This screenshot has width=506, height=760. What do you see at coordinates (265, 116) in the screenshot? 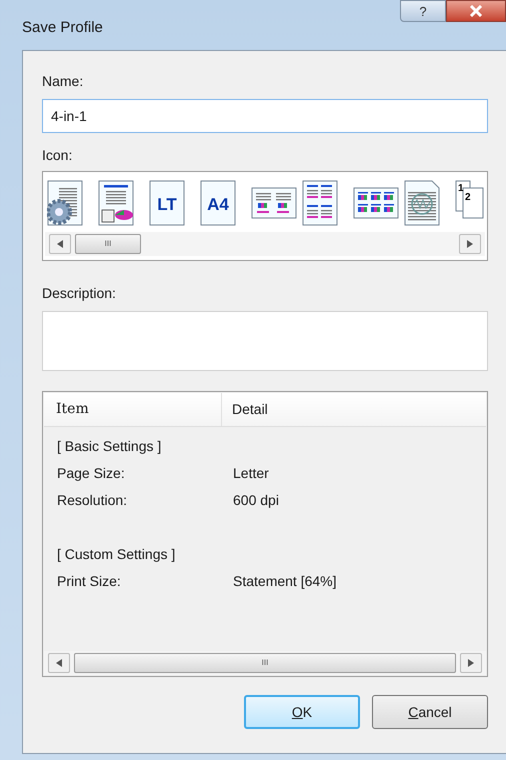
I see `name-field: 4-in-1` at bounding box center [265, 116].